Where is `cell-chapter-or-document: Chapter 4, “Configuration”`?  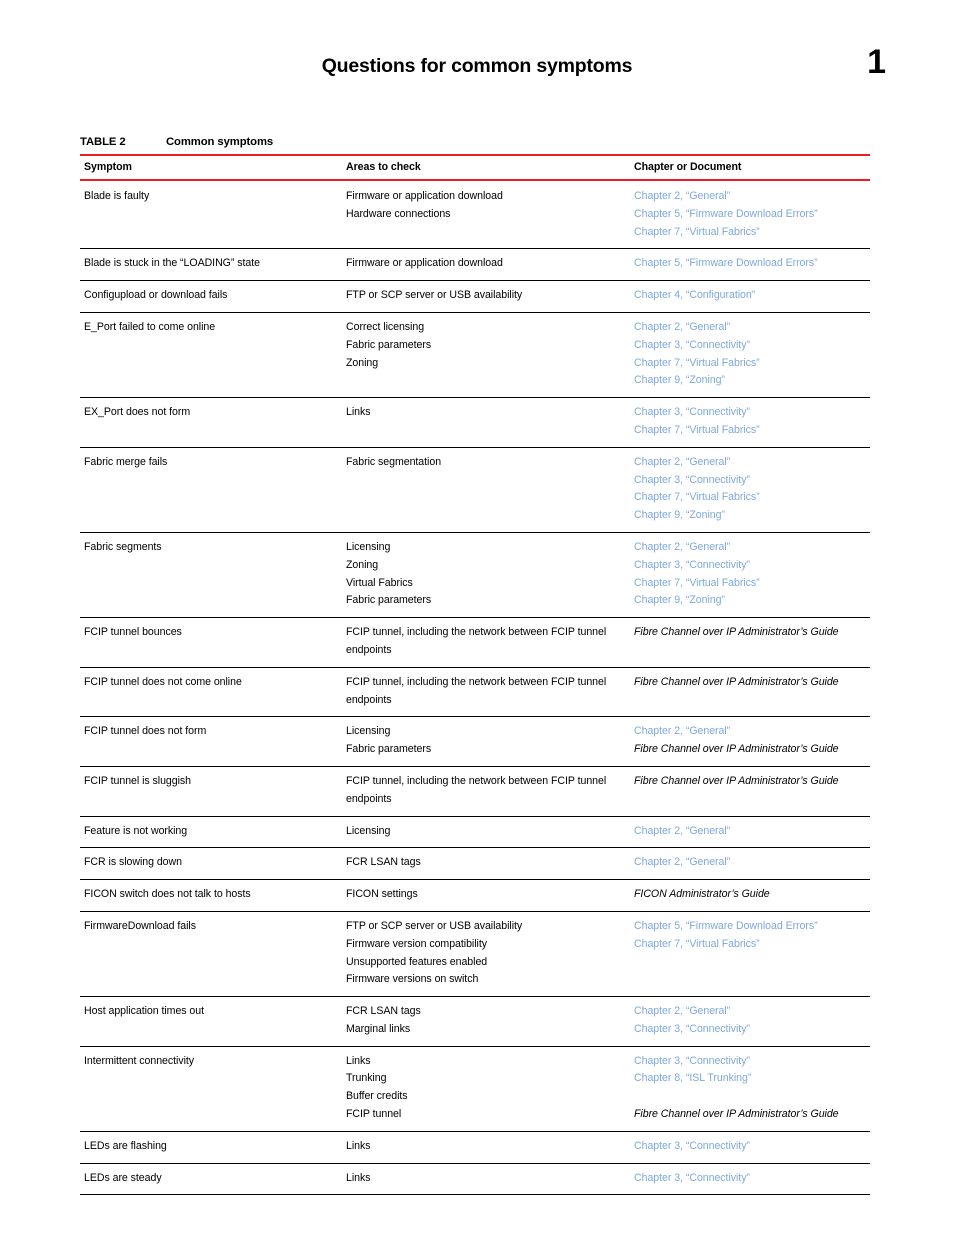 cell-chapter-or-document: Chapter 4, “Configuration” is located at coordinates (750, 296).